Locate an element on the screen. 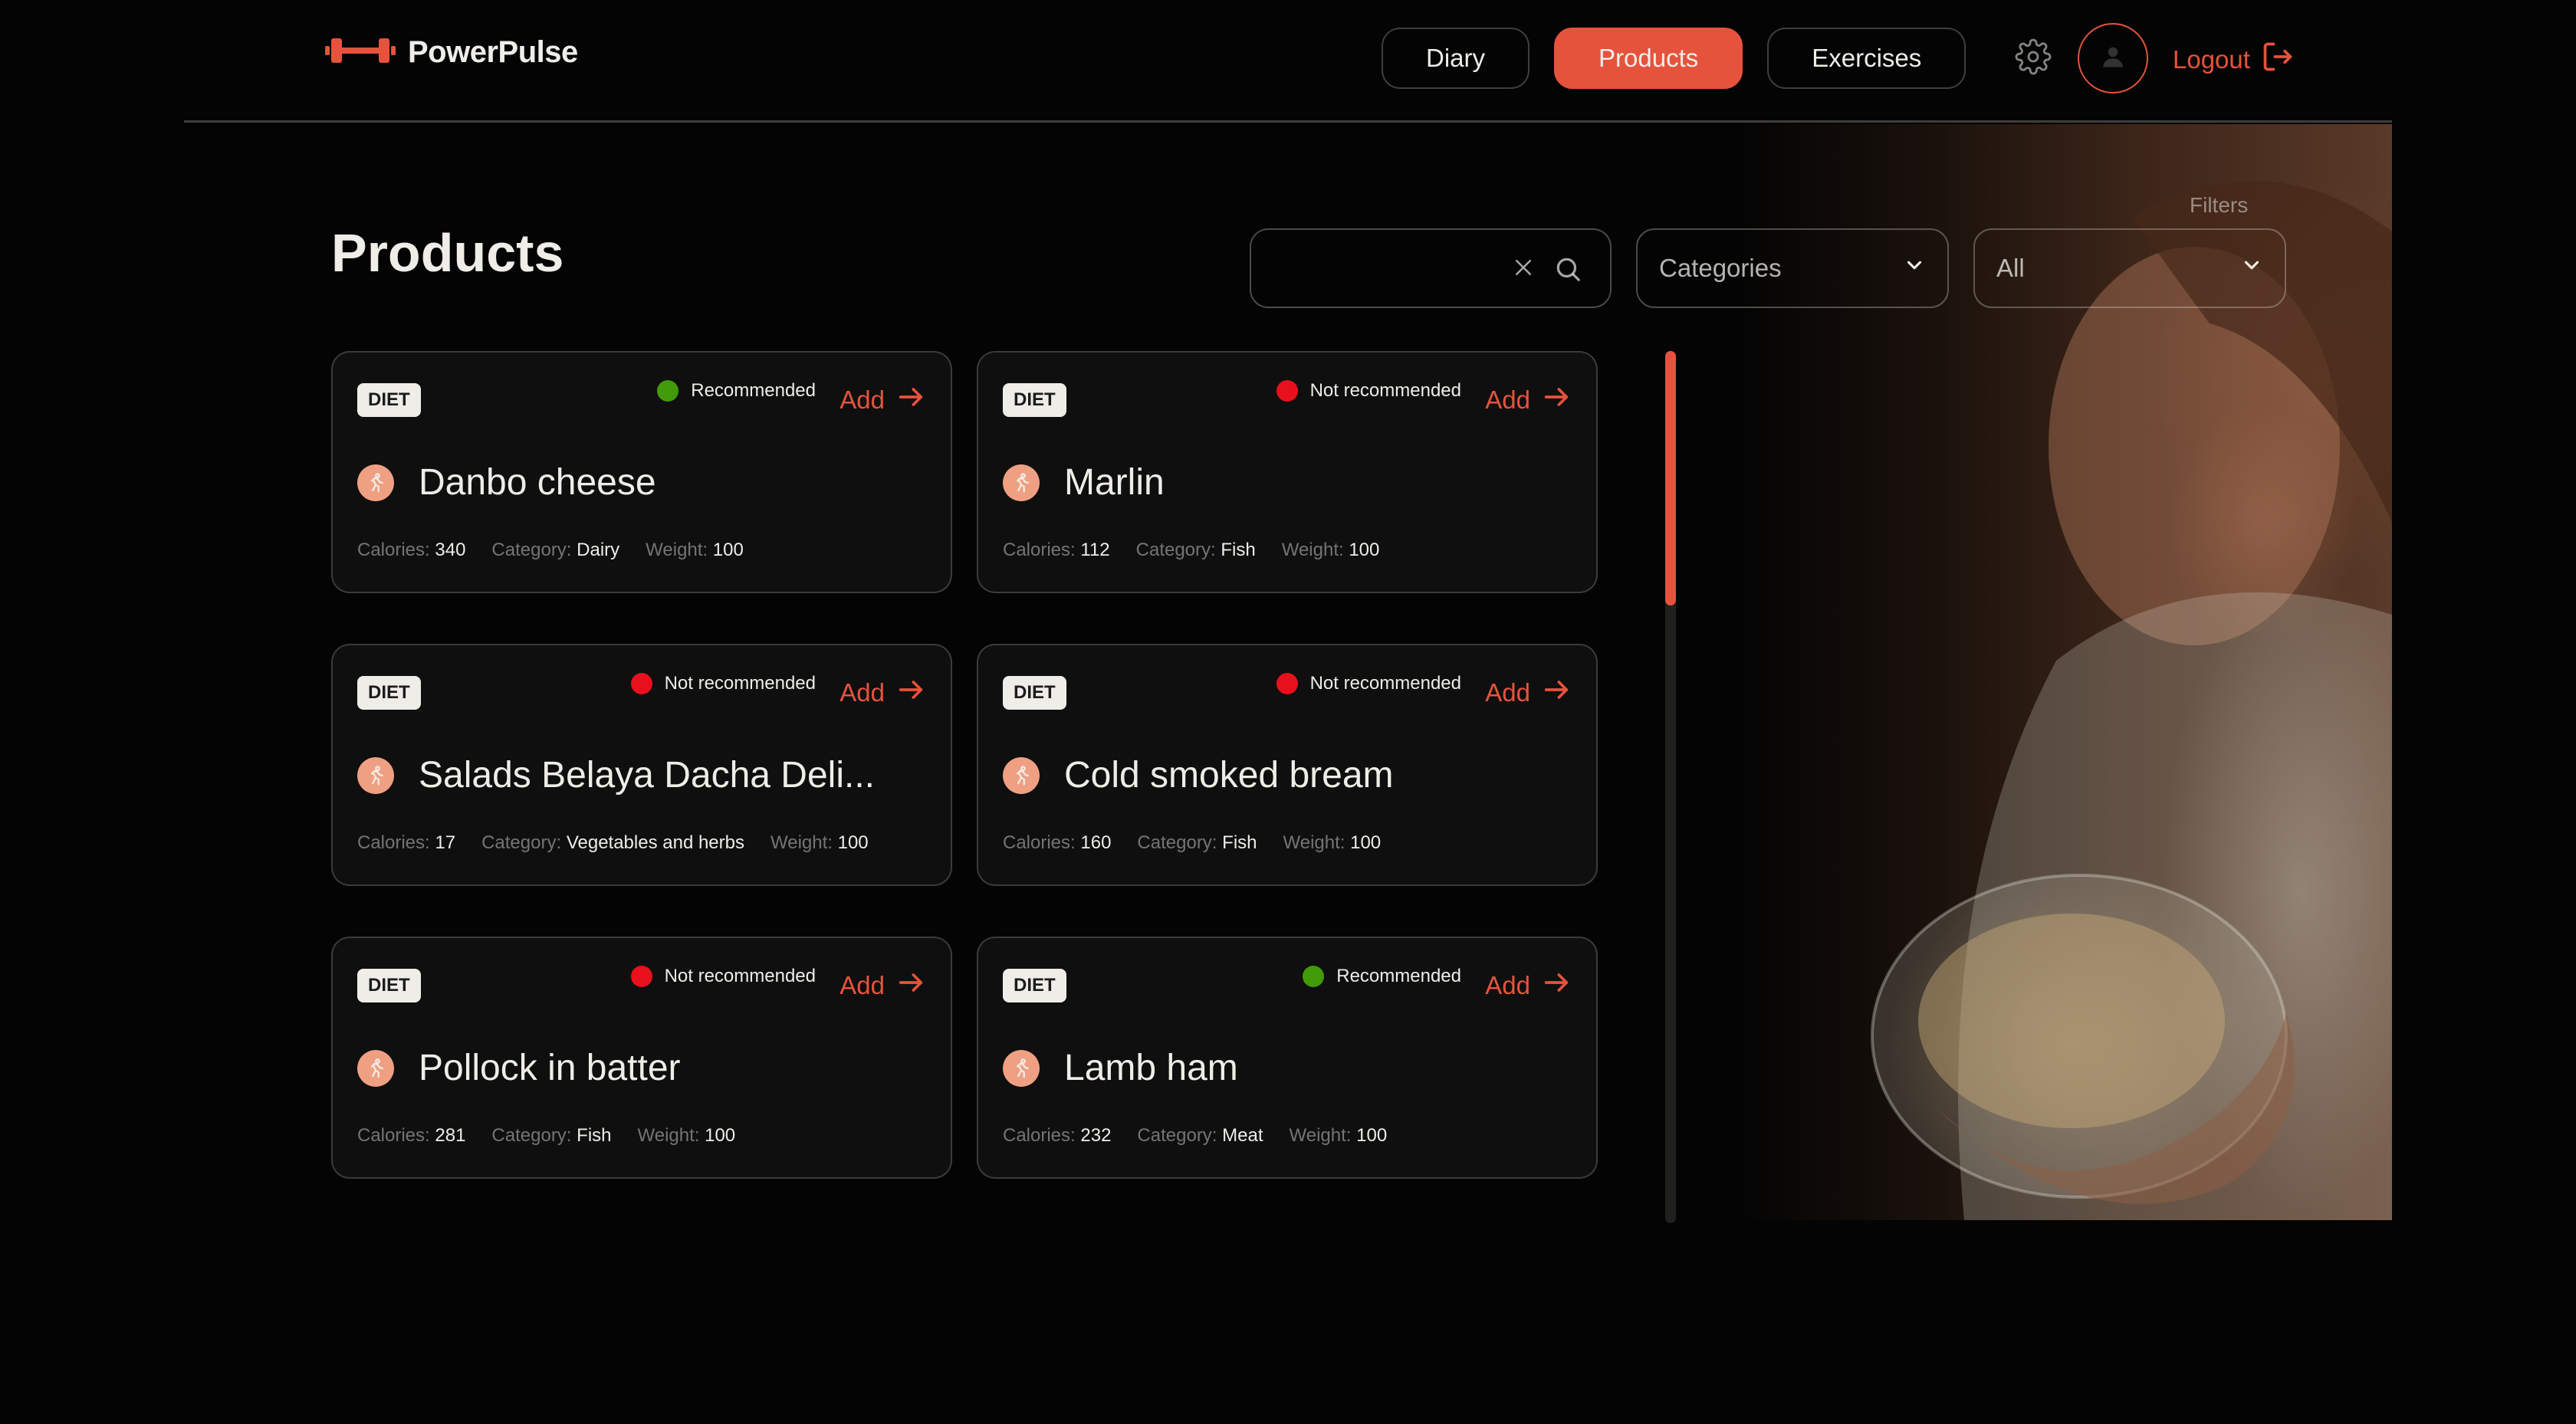 Image resolution: width=2576 pixels, height=1424 pixels. page-title: Products is located at coordinates (447, 253).